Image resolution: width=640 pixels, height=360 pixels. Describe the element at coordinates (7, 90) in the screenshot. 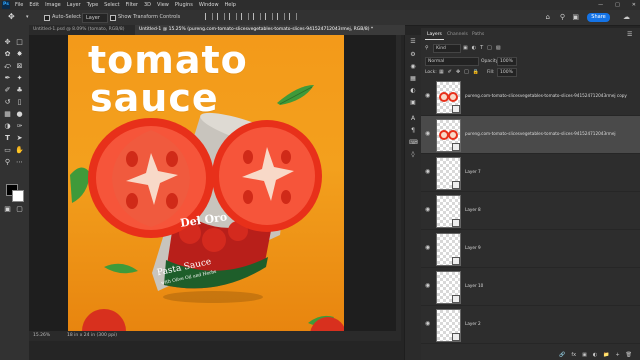

I see `brush-tool-icon: ✐` at that location.